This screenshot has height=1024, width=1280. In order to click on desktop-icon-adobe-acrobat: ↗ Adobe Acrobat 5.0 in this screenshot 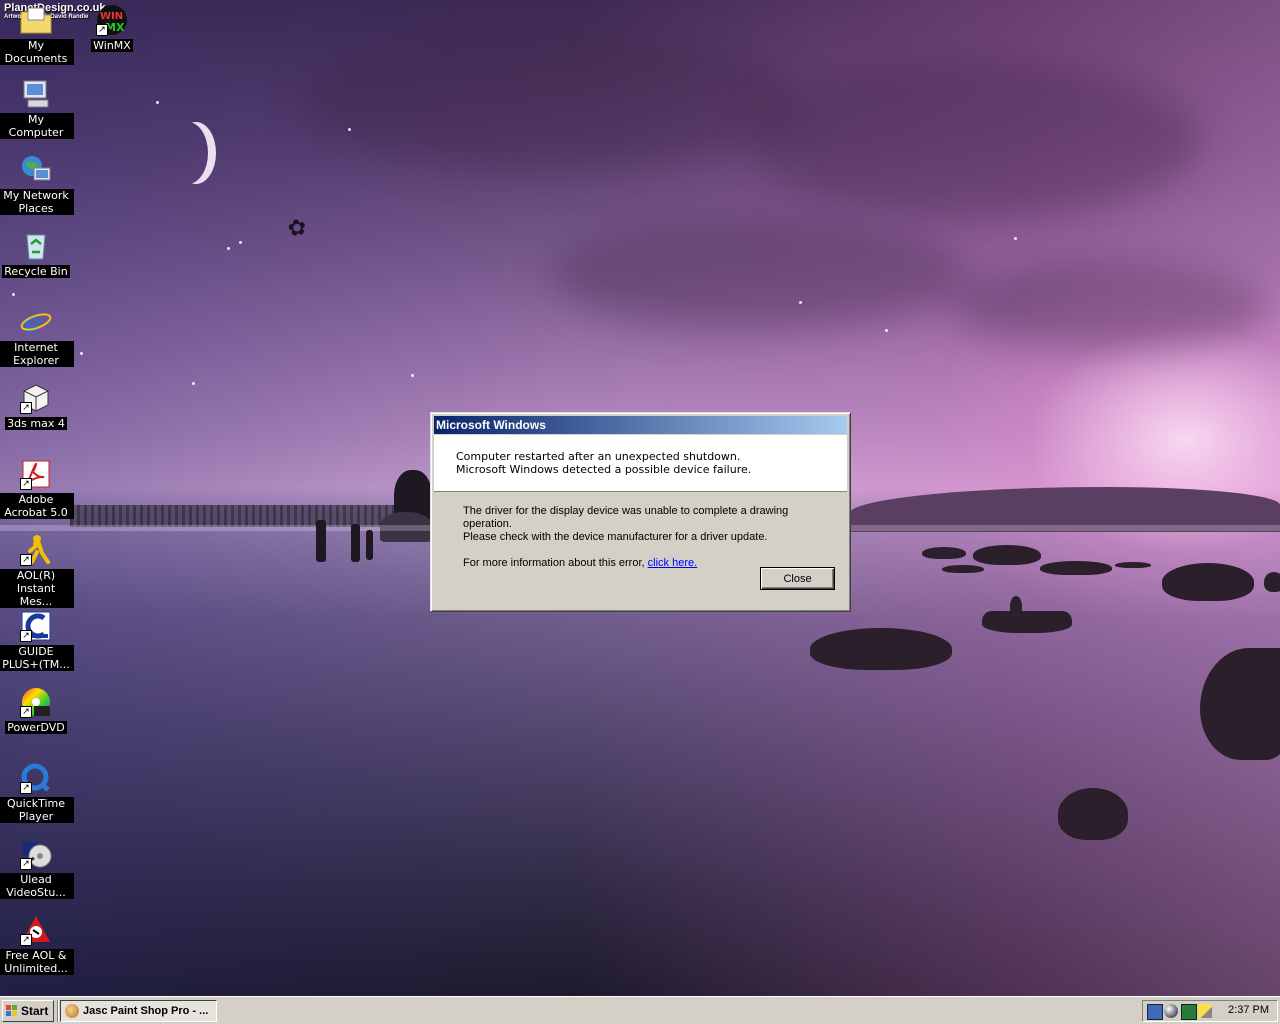, I will do `click(37, 488)`.